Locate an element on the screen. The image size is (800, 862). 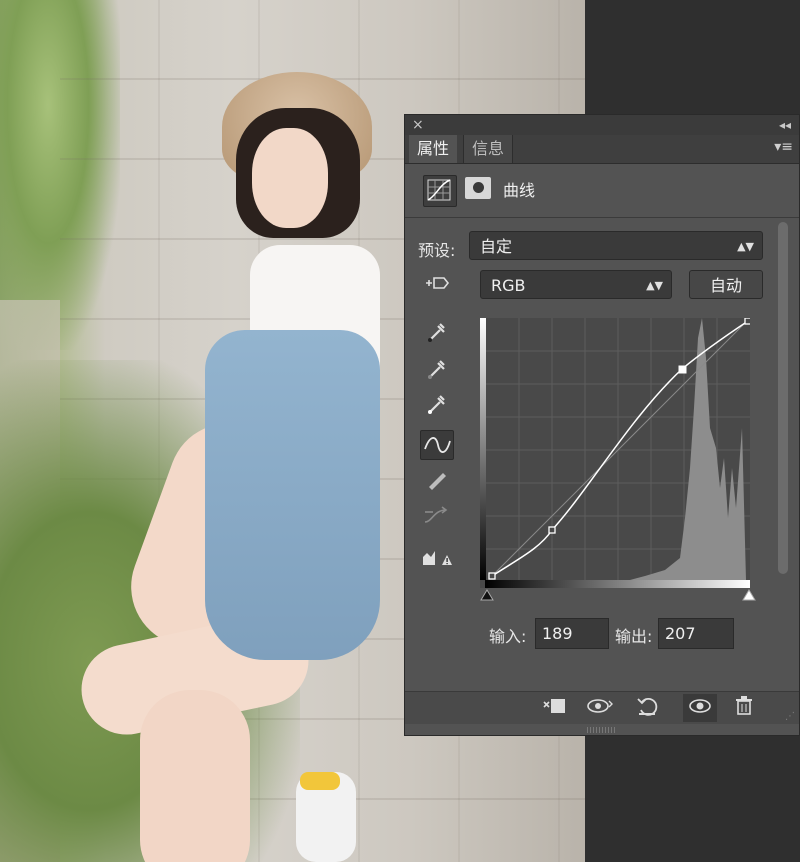
tab-info: 信息 is located at coordinates (488, 149).